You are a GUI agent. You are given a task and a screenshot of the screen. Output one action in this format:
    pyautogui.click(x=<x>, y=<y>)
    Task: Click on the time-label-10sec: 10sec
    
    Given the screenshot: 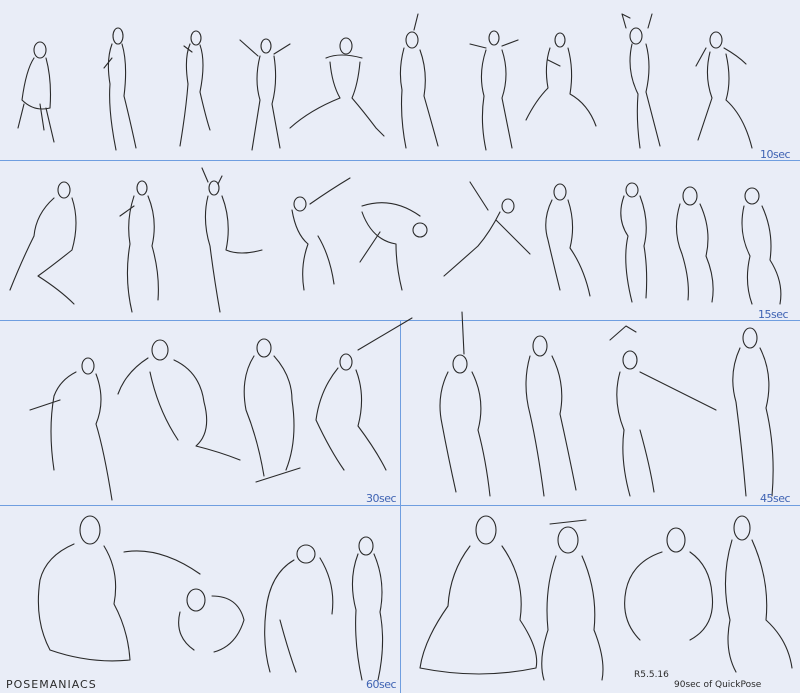 What is the action you would take?
    pyautogui.click(x=775, y=154)
    